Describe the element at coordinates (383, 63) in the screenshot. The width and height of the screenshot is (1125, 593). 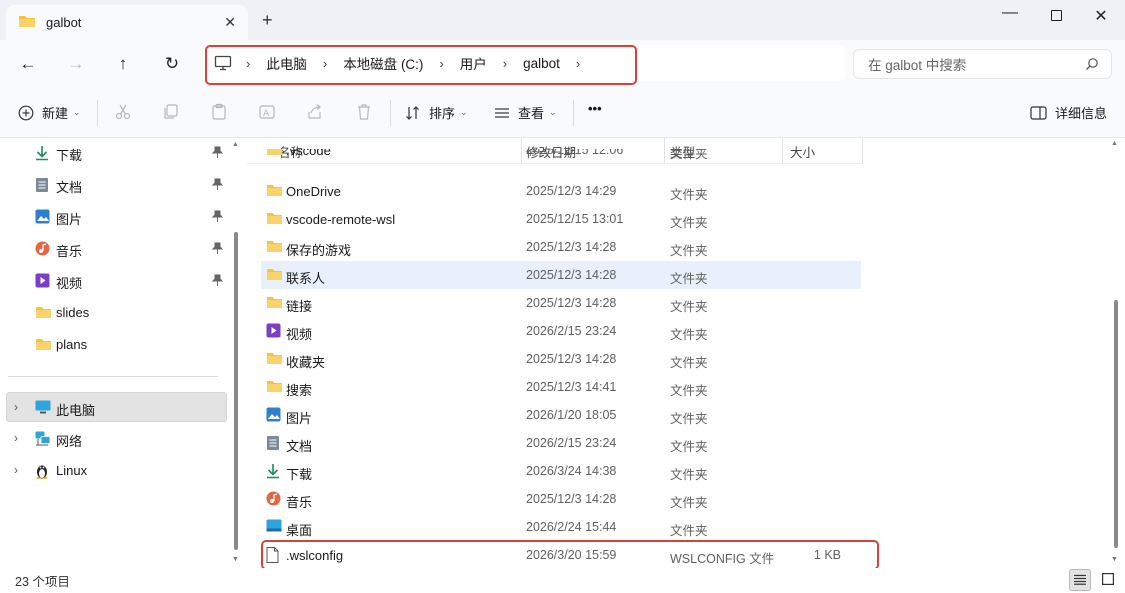
I see `breadcrumb-local-disk: 本地磁盘 (C:)` at that location.